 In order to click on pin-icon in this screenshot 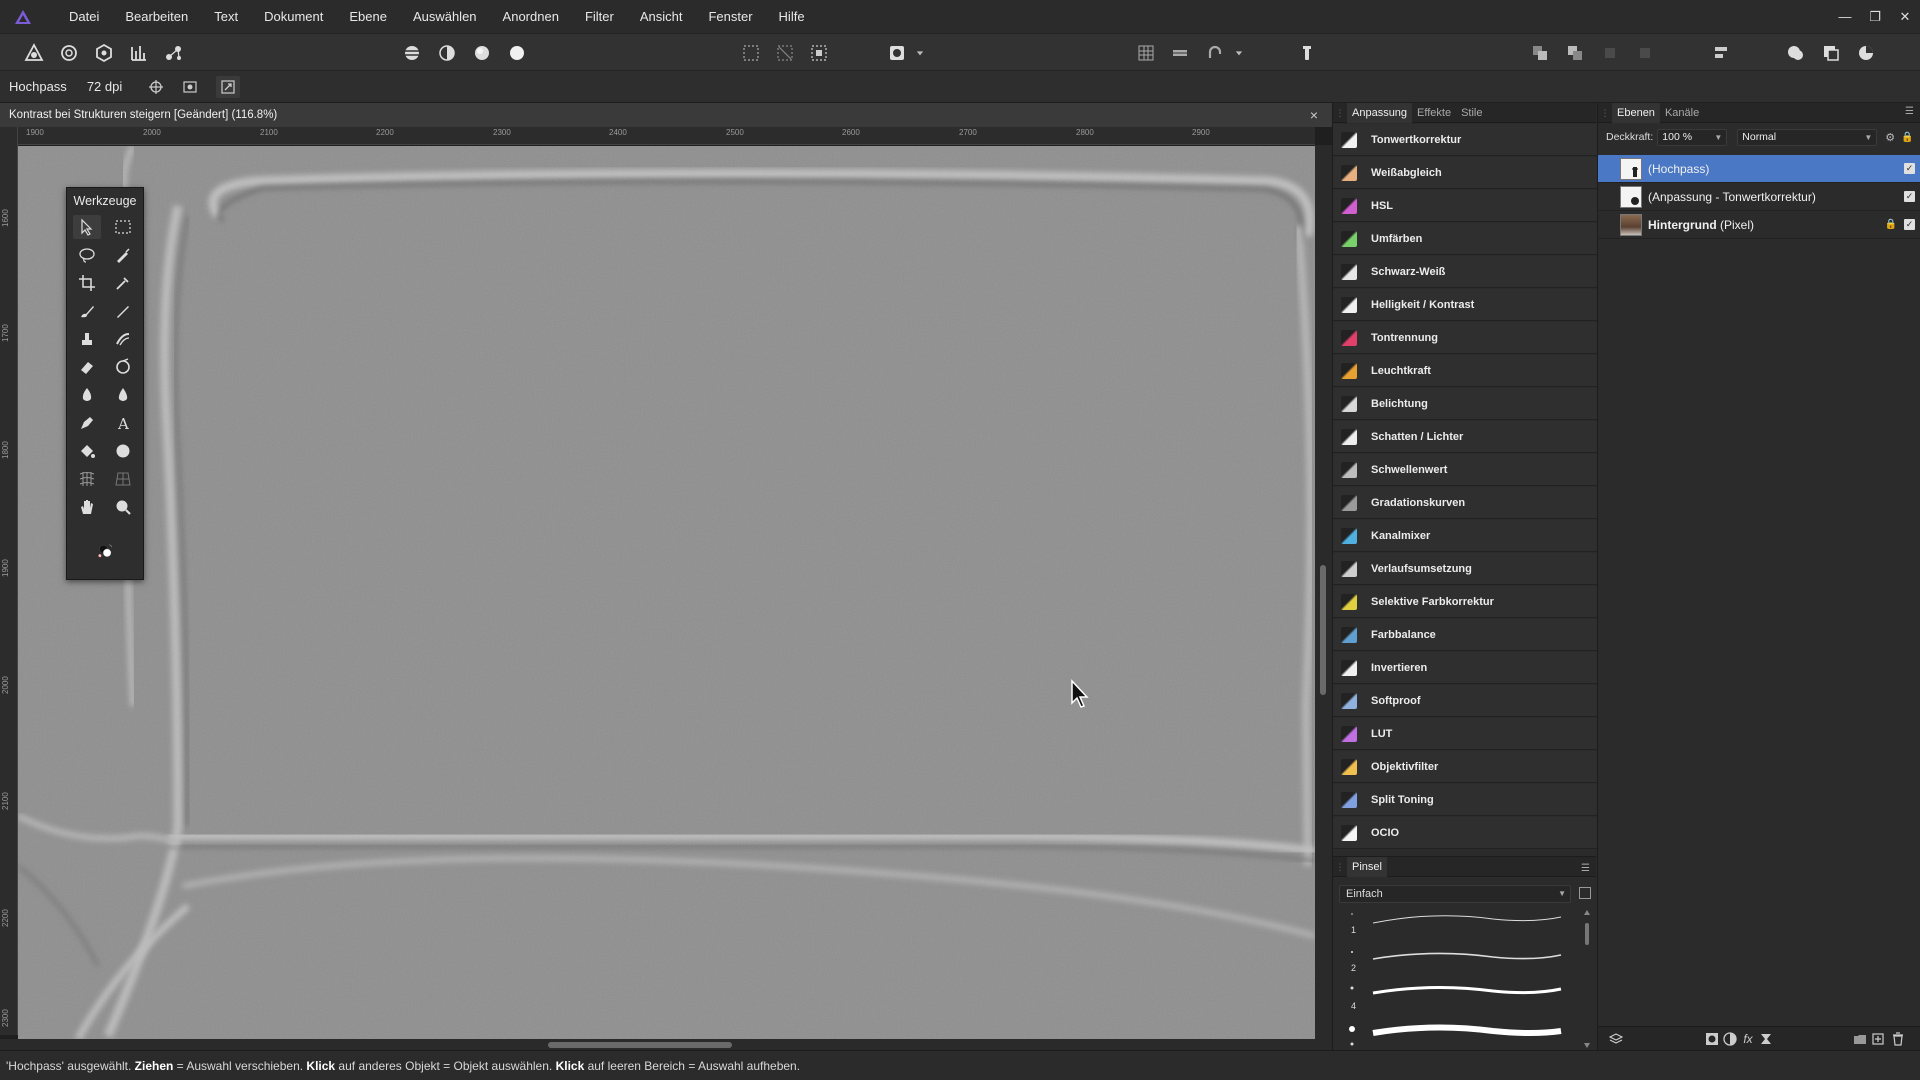, I will do `click(228, 86)`.